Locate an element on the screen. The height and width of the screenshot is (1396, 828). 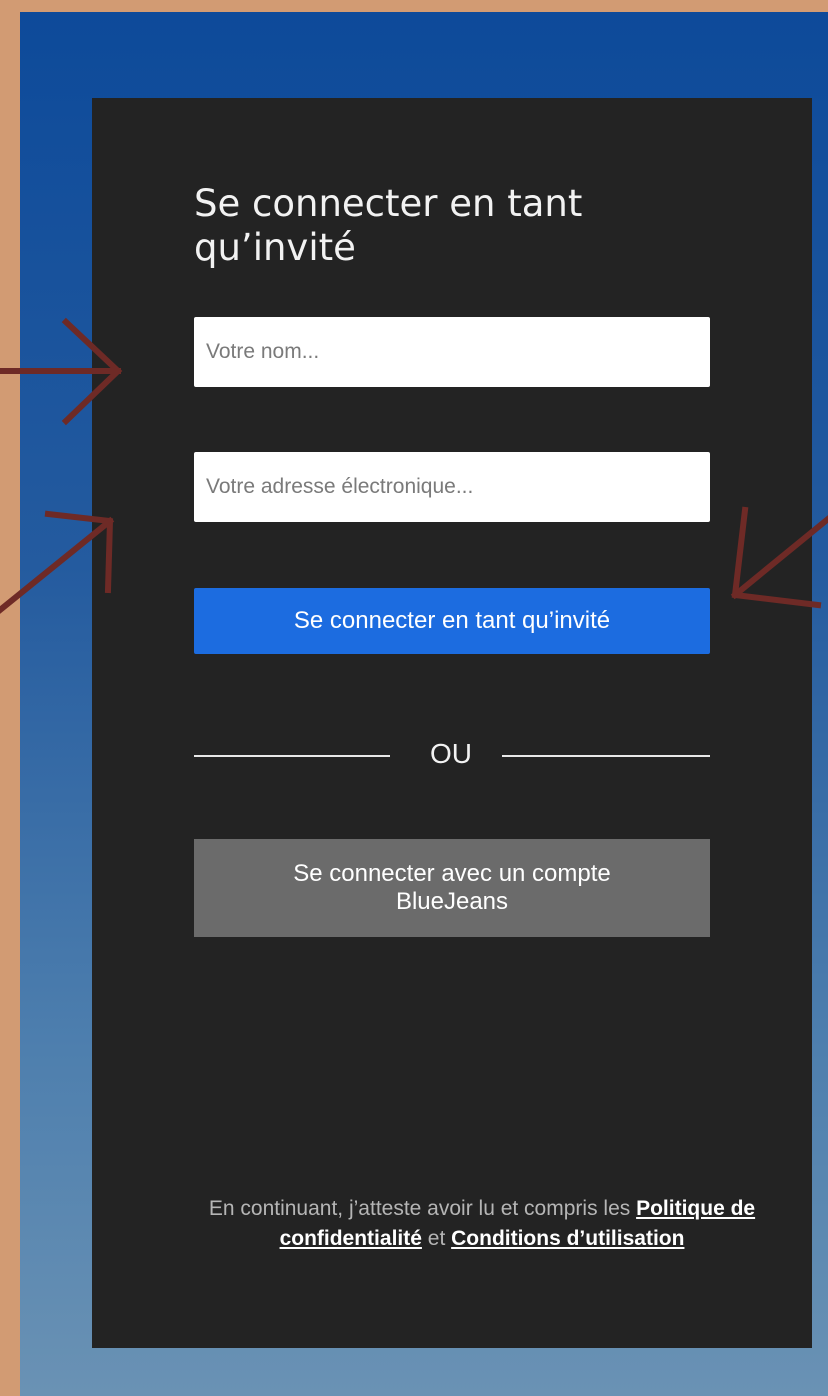
arrow-up-right-icon is located at coordinates (57, 562).